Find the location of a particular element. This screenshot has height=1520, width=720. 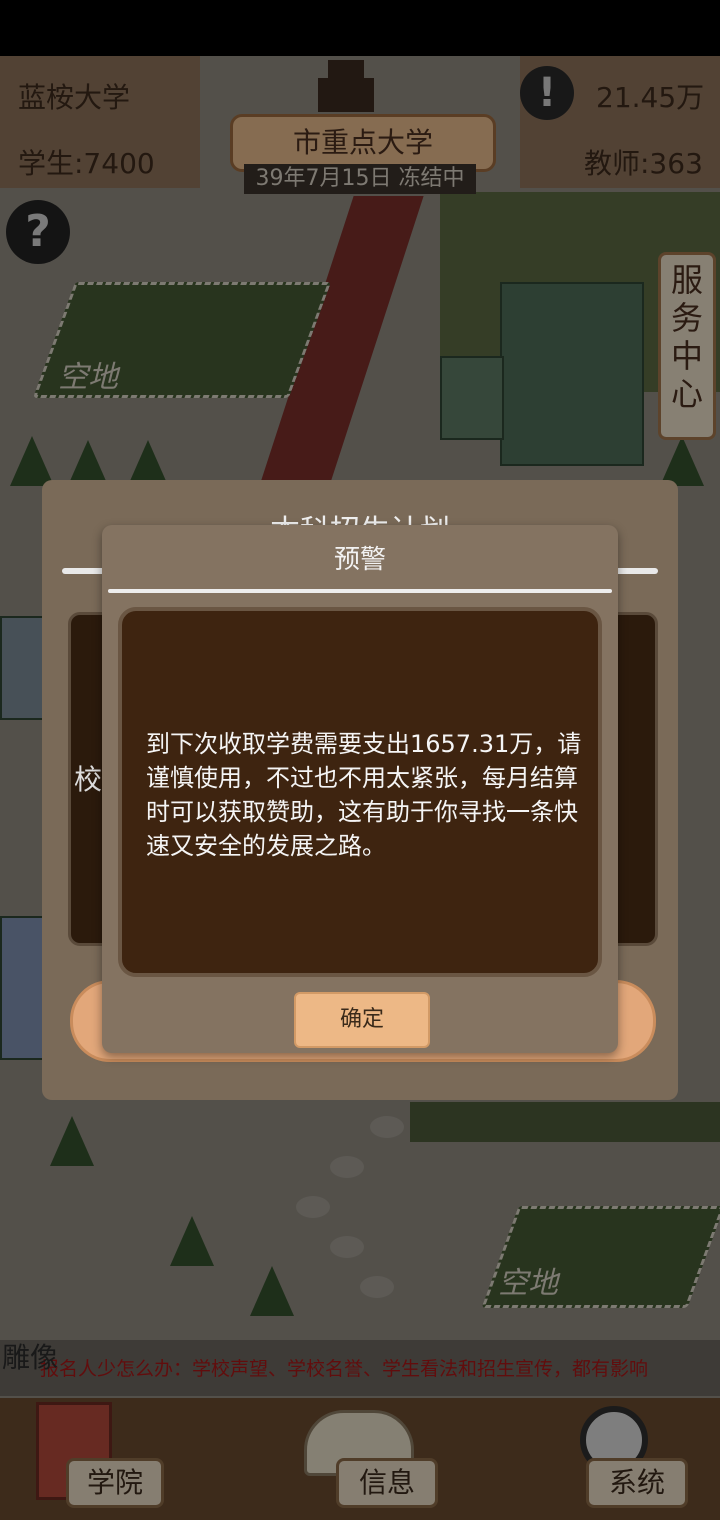

status-bar is located at coordinates (360, 28).